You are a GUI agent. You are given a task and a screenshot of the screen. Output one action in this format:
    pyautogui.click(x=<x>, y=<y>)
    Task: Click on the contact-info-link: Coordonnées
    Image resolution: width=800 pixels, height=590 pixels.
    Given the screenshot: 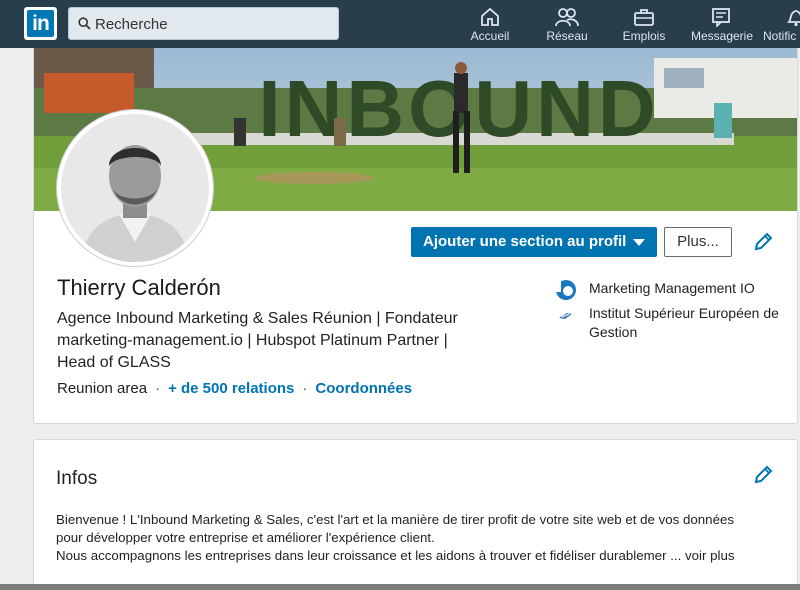 What is the action you would take?
    pyautogui.click(x=363, y=388)
    